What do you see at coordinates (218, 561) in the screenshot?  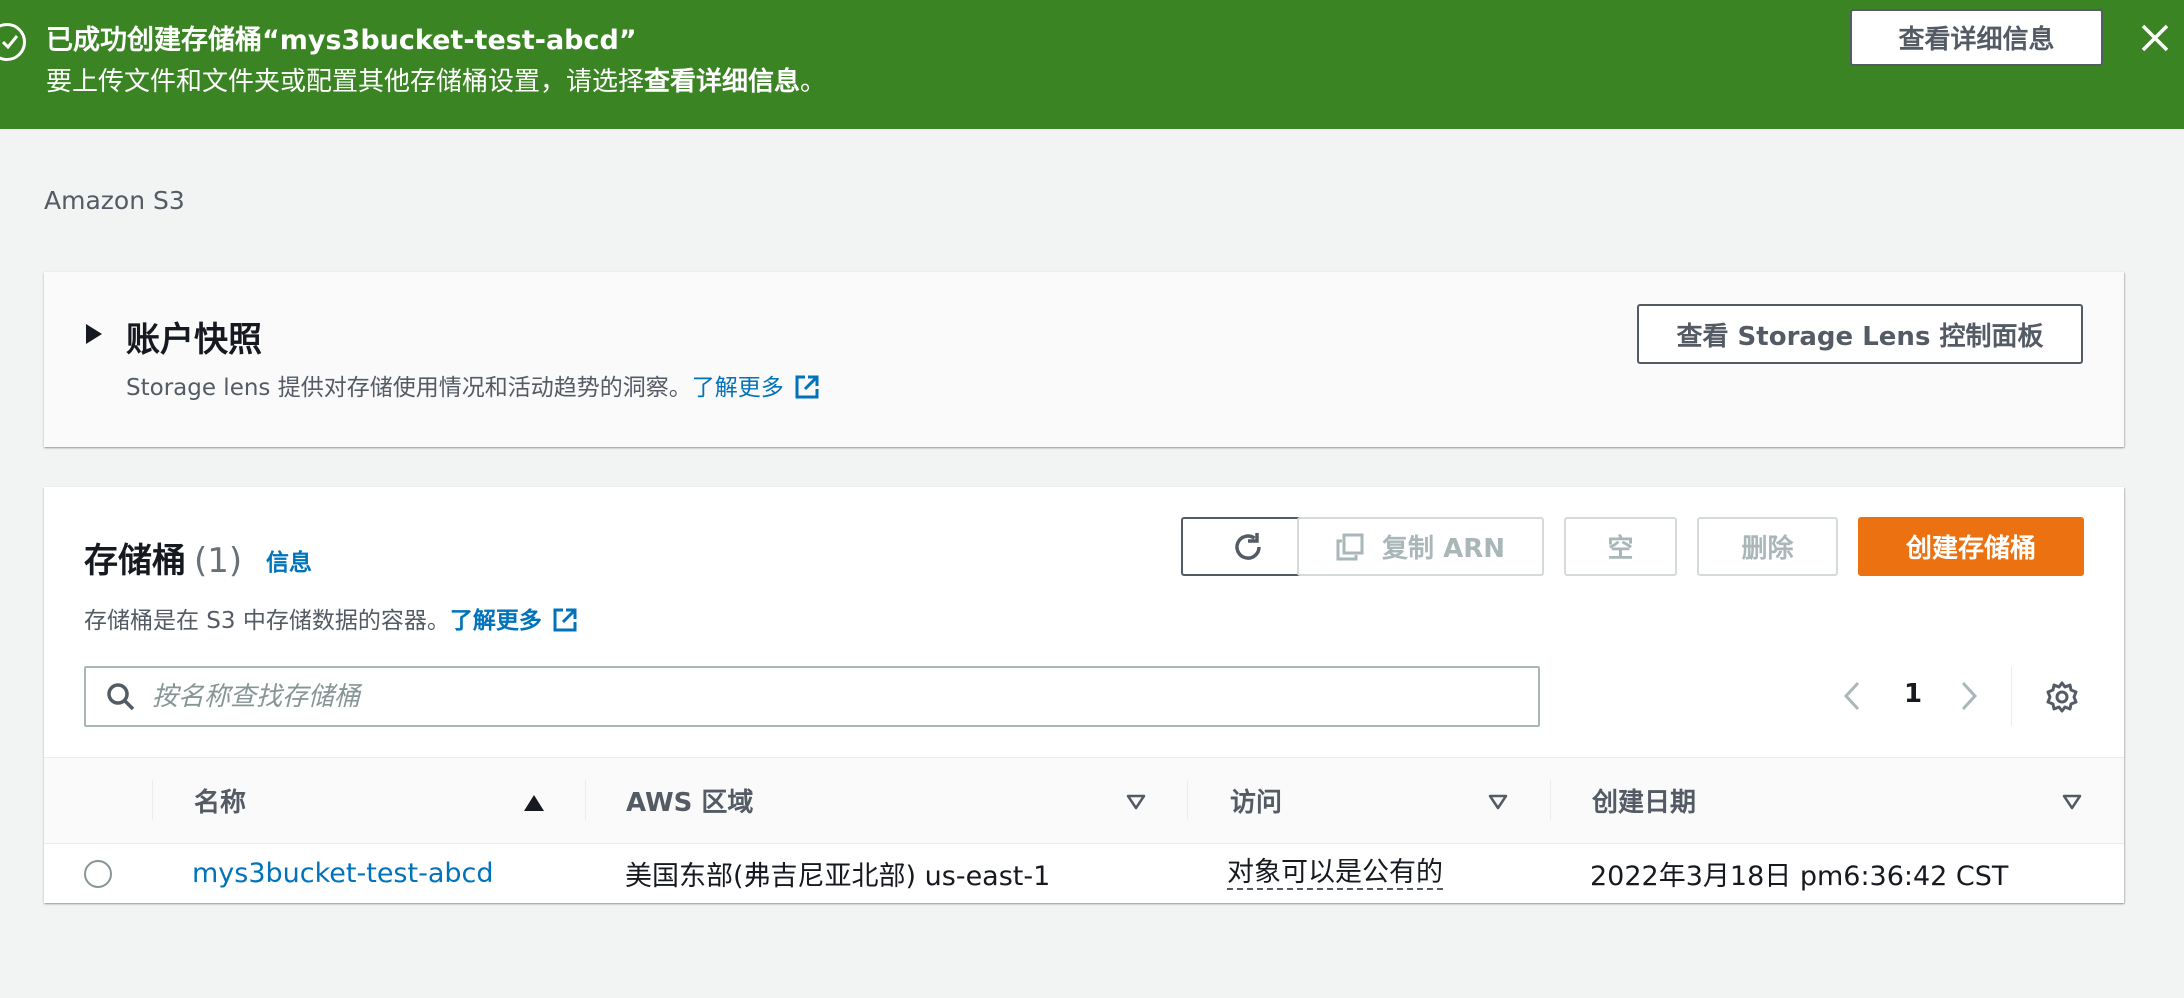 I see `buckets-count: (1)` at bounding box center [218, 561].